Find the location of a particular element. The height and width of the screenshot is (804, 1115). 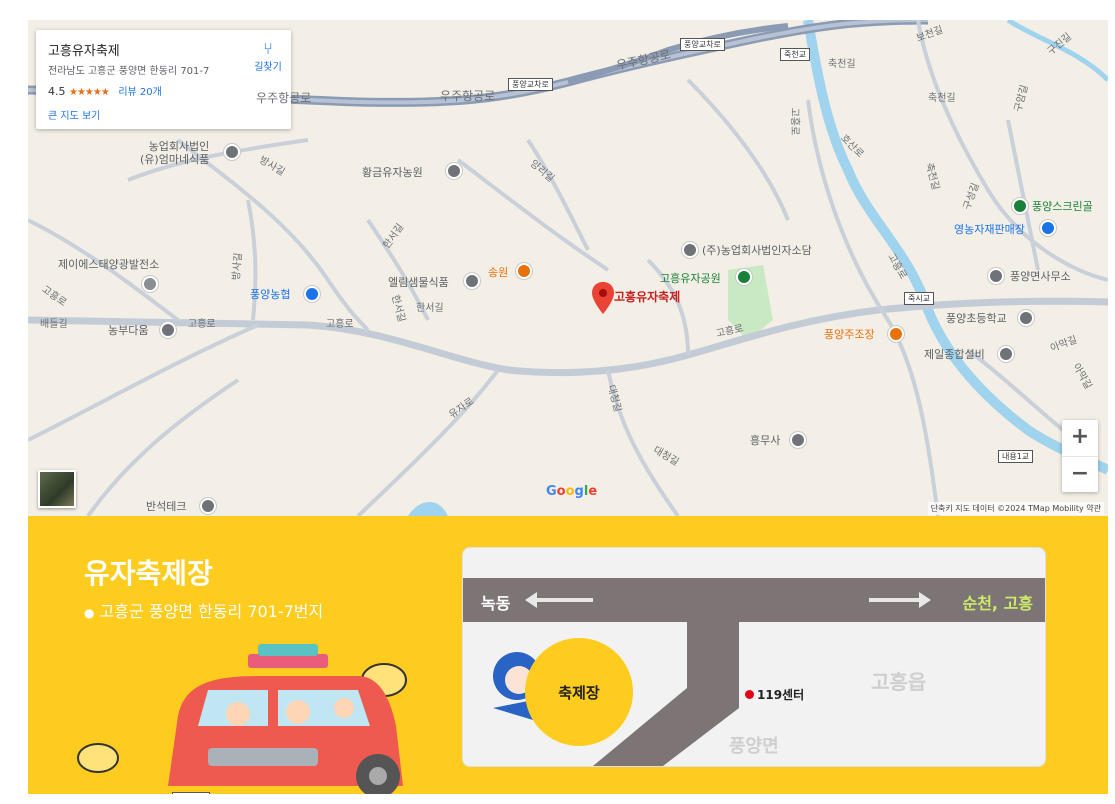

directions-icon: ⑂ is located at coordinates (268, 48).